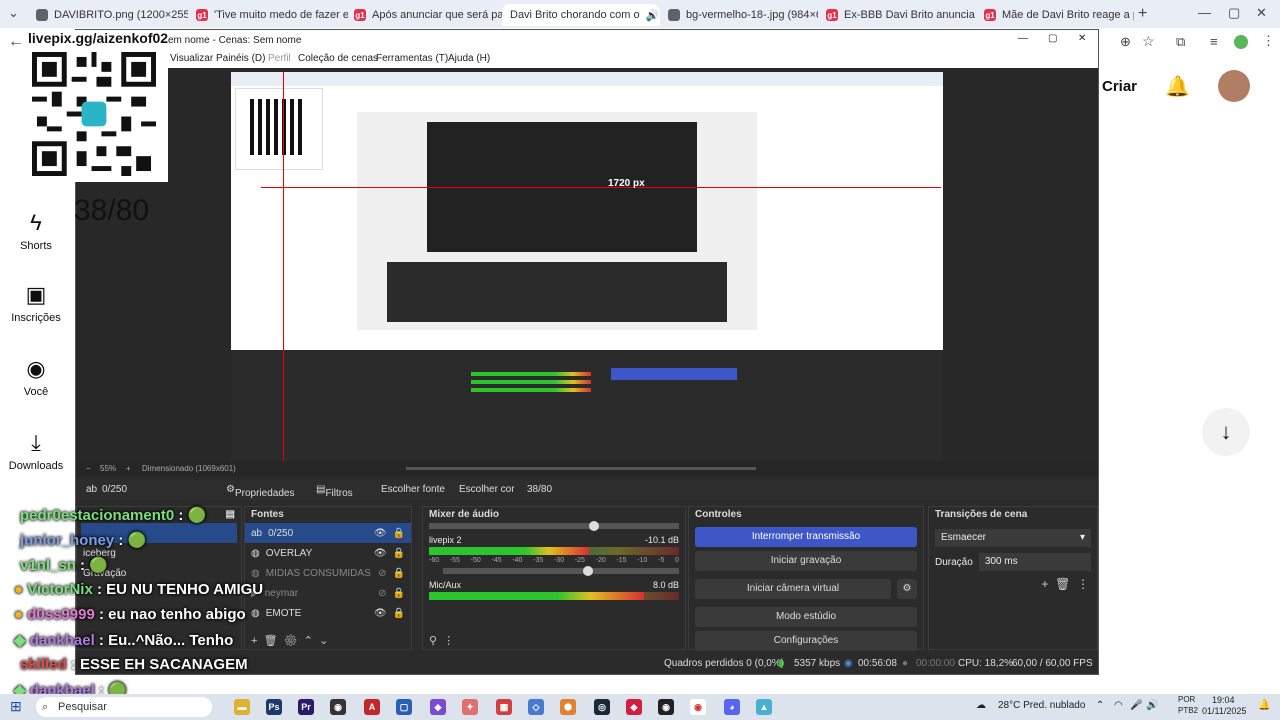 The height and width of the screenshot is (720, 1280). Describe the element at coordinates (1180, 42) in the screenshot. I see `extensions-icon: ⧉` at that location.